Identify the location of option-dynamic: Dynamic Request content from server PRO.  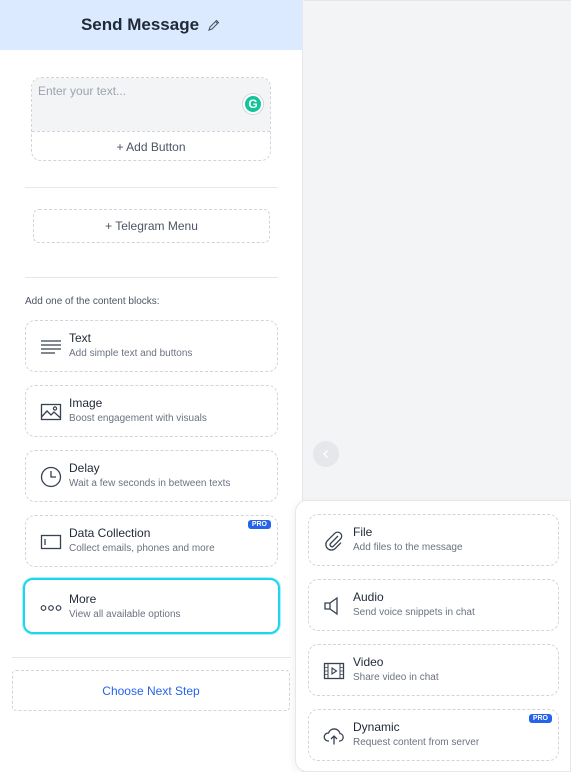
(433, 735).